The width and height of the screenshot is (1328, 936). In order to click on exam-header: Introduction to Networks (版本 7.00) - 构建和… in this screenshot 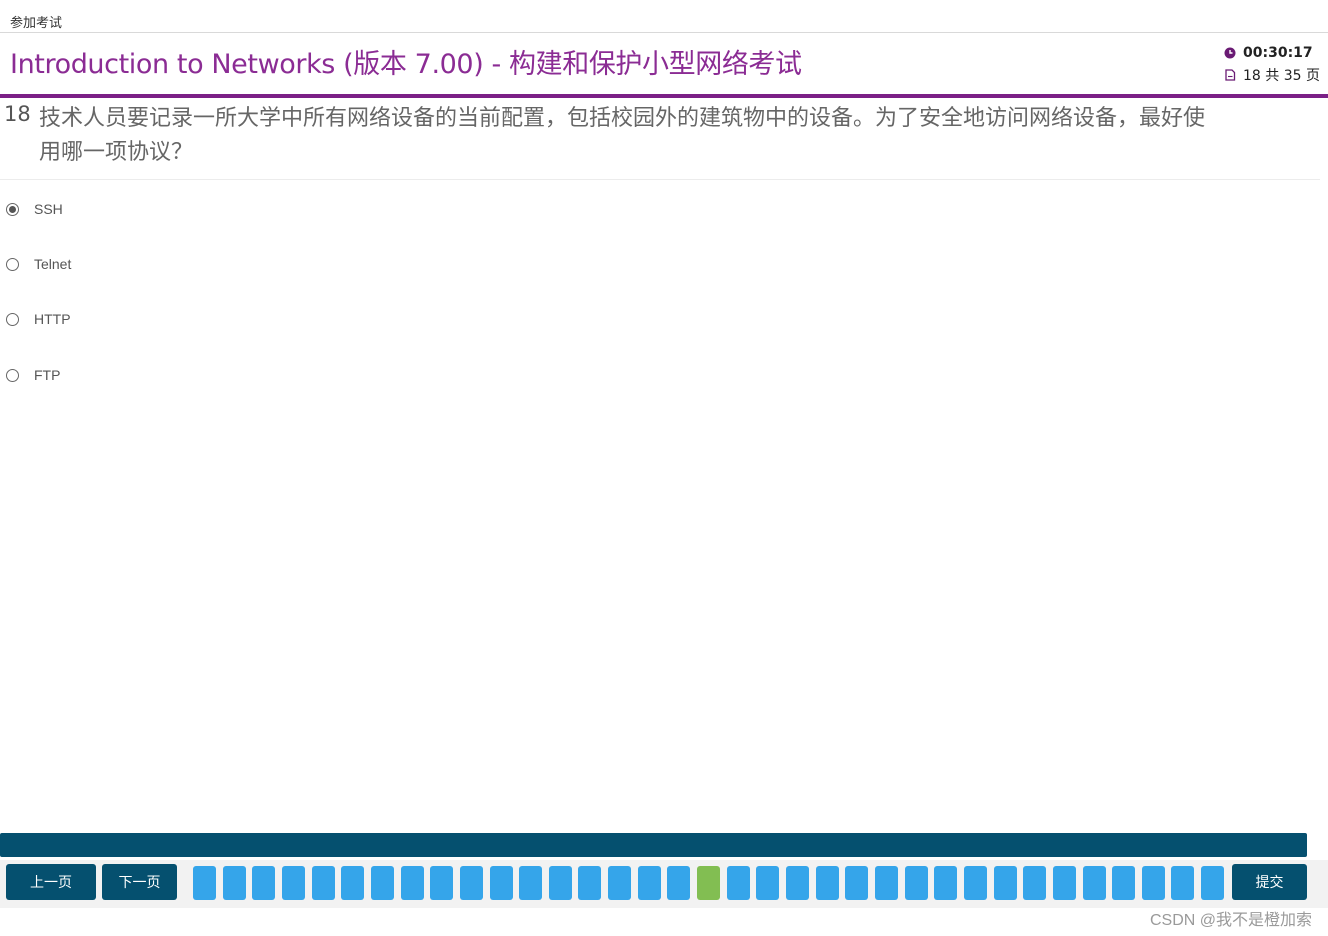, I will do `click(664, 64)`.